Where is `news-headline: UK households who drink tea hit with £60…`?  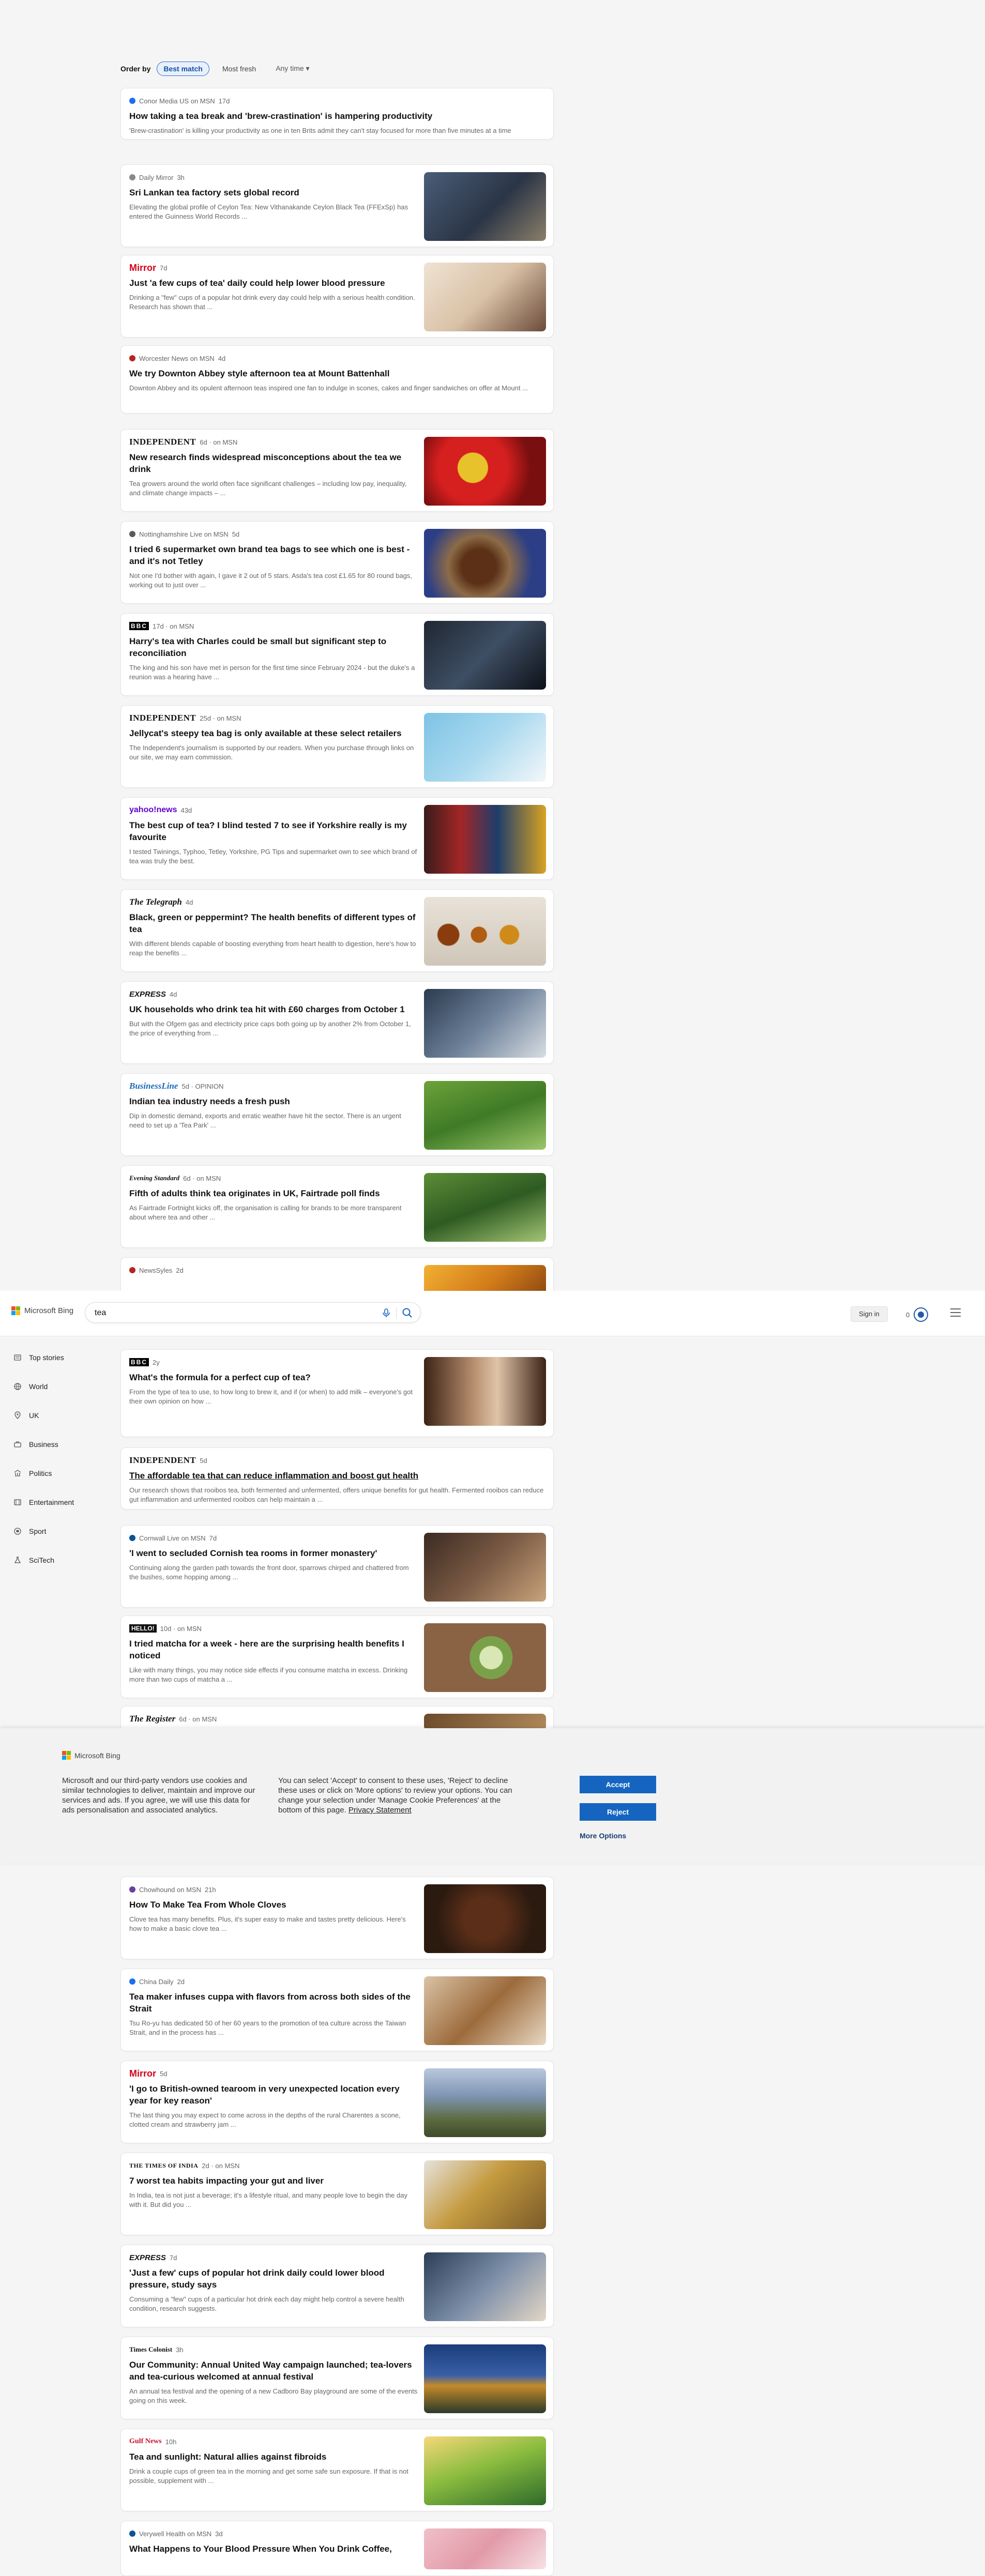 news-headline: UK households who drink tea hit with £60… is located at coordinates (273, 1009).